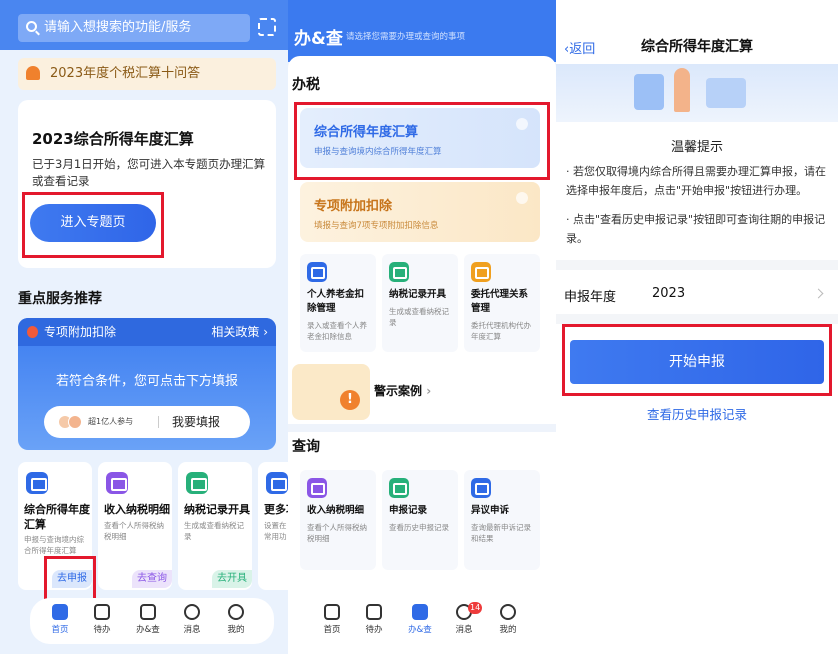 The image size is (838, 654). I want to click on notice-bar: 2023年度个税汇算十问答, so click(147, 74).